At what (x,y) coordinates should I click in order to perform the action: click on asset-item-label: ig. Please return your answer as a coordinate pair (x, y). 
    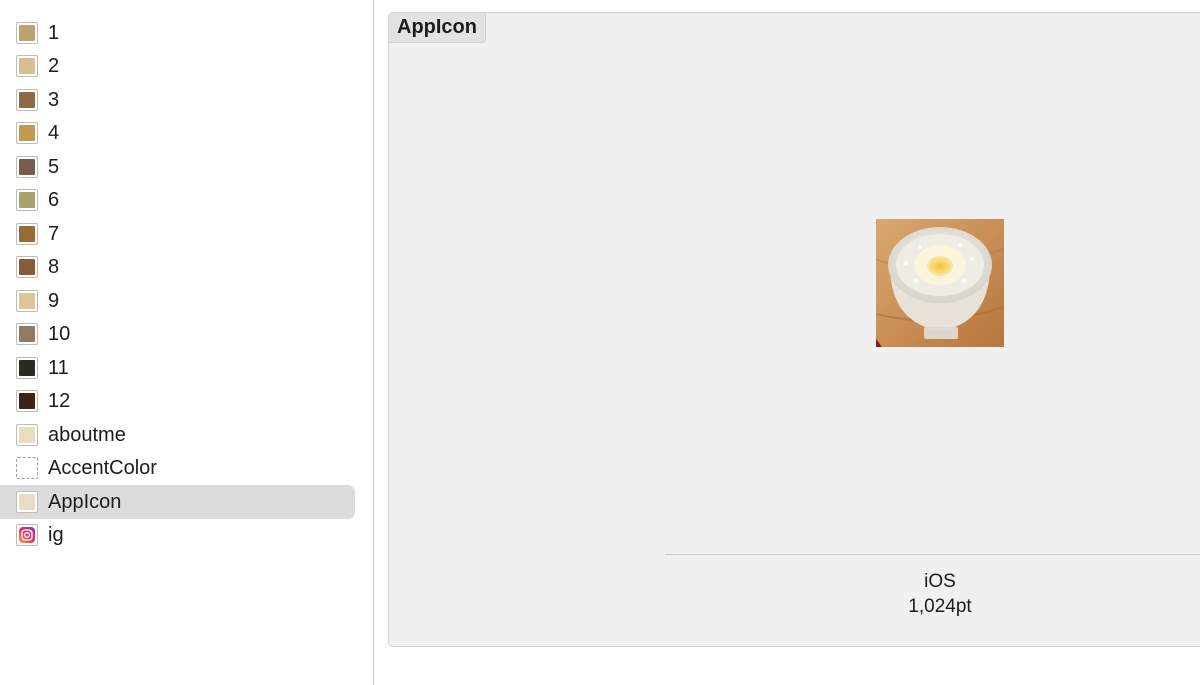
    Looking at the image, I should click on (56, 535).